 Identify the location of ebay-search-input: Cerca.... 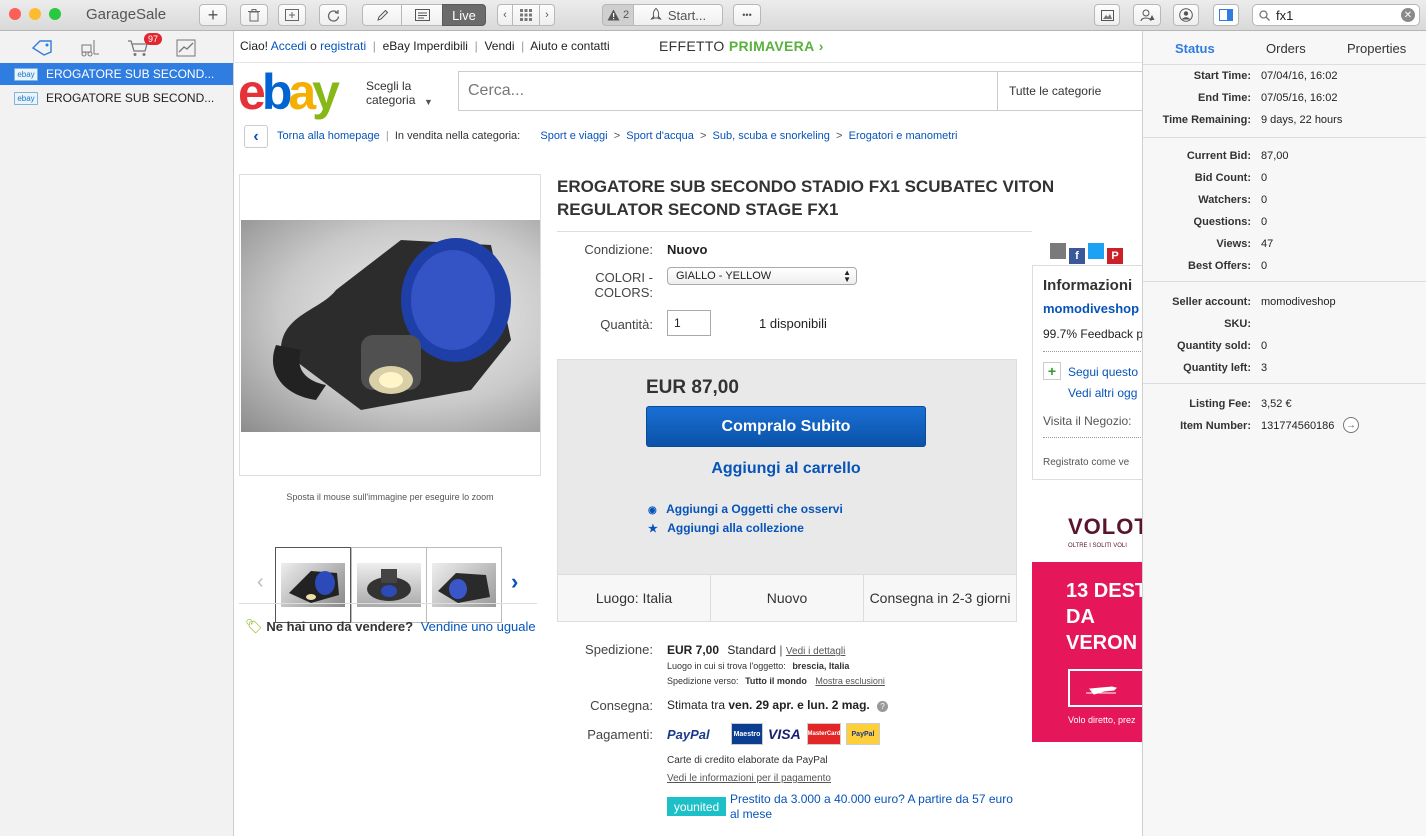
(496, 91).